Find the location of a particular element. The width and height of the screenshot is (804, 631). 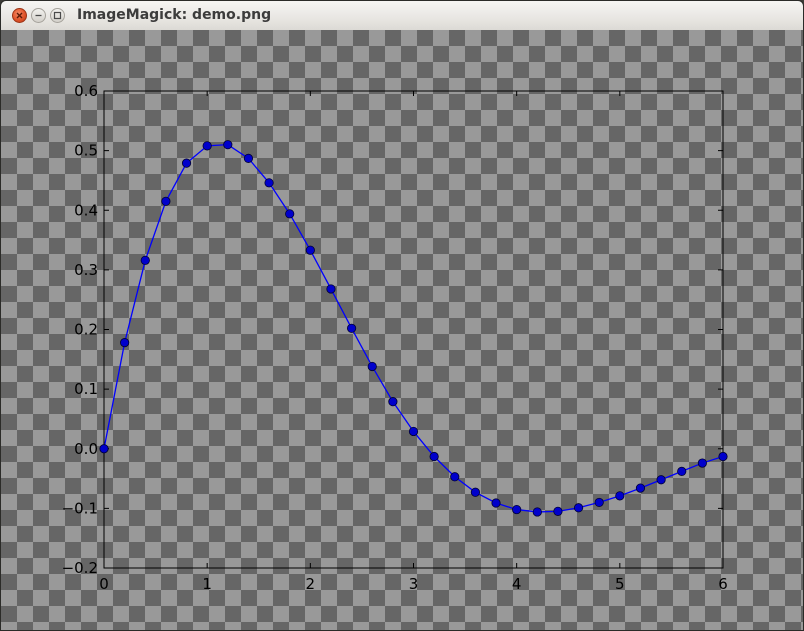

y-tick-label: 0.5 is located at coordinates (86, 151).